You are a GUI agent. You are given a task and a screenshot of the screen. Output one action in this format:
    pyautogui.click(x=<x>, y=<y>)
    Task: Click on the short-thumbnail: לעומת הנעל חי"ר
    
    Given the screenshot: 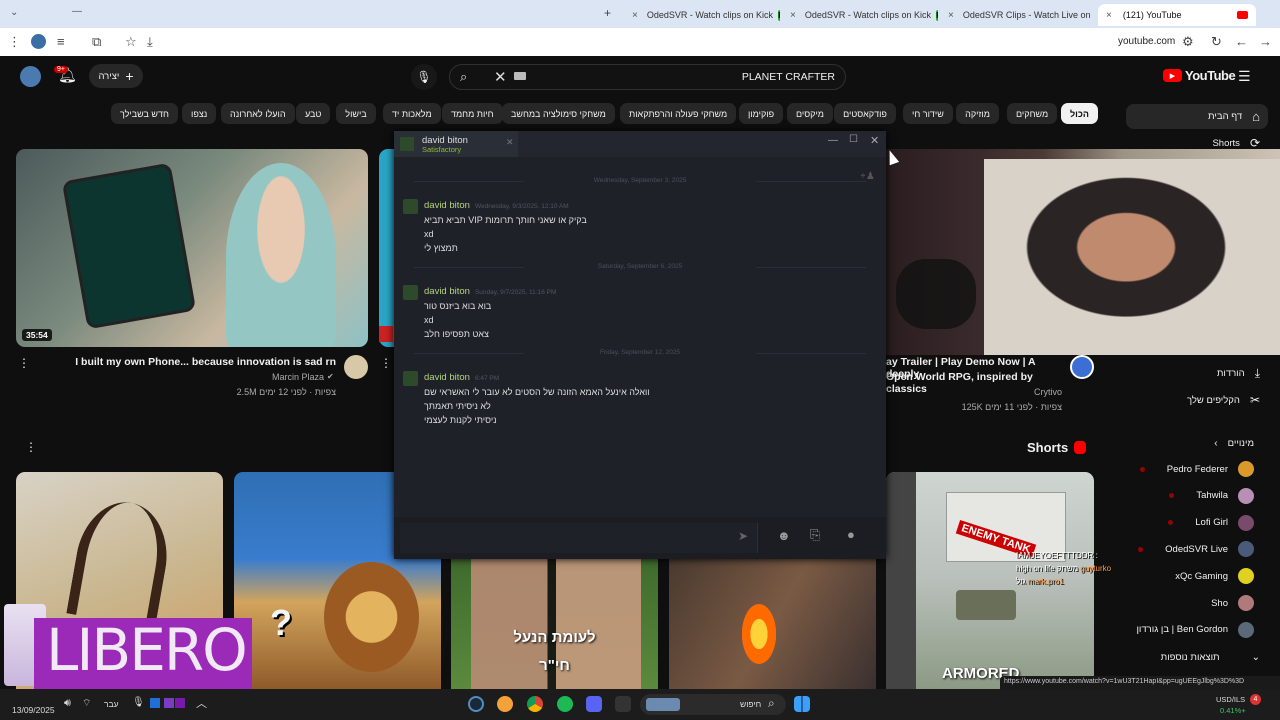 What is the action you would take?
    pyautogui.click(x=554, y=624)
    